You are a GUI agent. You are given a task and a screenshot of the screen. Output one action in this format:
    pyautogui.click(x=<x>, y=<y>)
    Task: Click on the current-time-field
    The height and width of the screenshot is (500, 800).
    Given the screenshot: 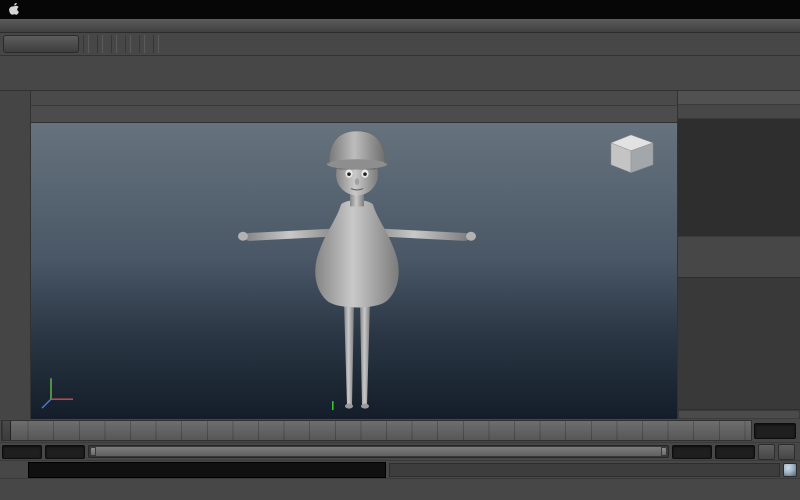 What is the action you would take?
    pyautogui.click(x=775, y=430)
    